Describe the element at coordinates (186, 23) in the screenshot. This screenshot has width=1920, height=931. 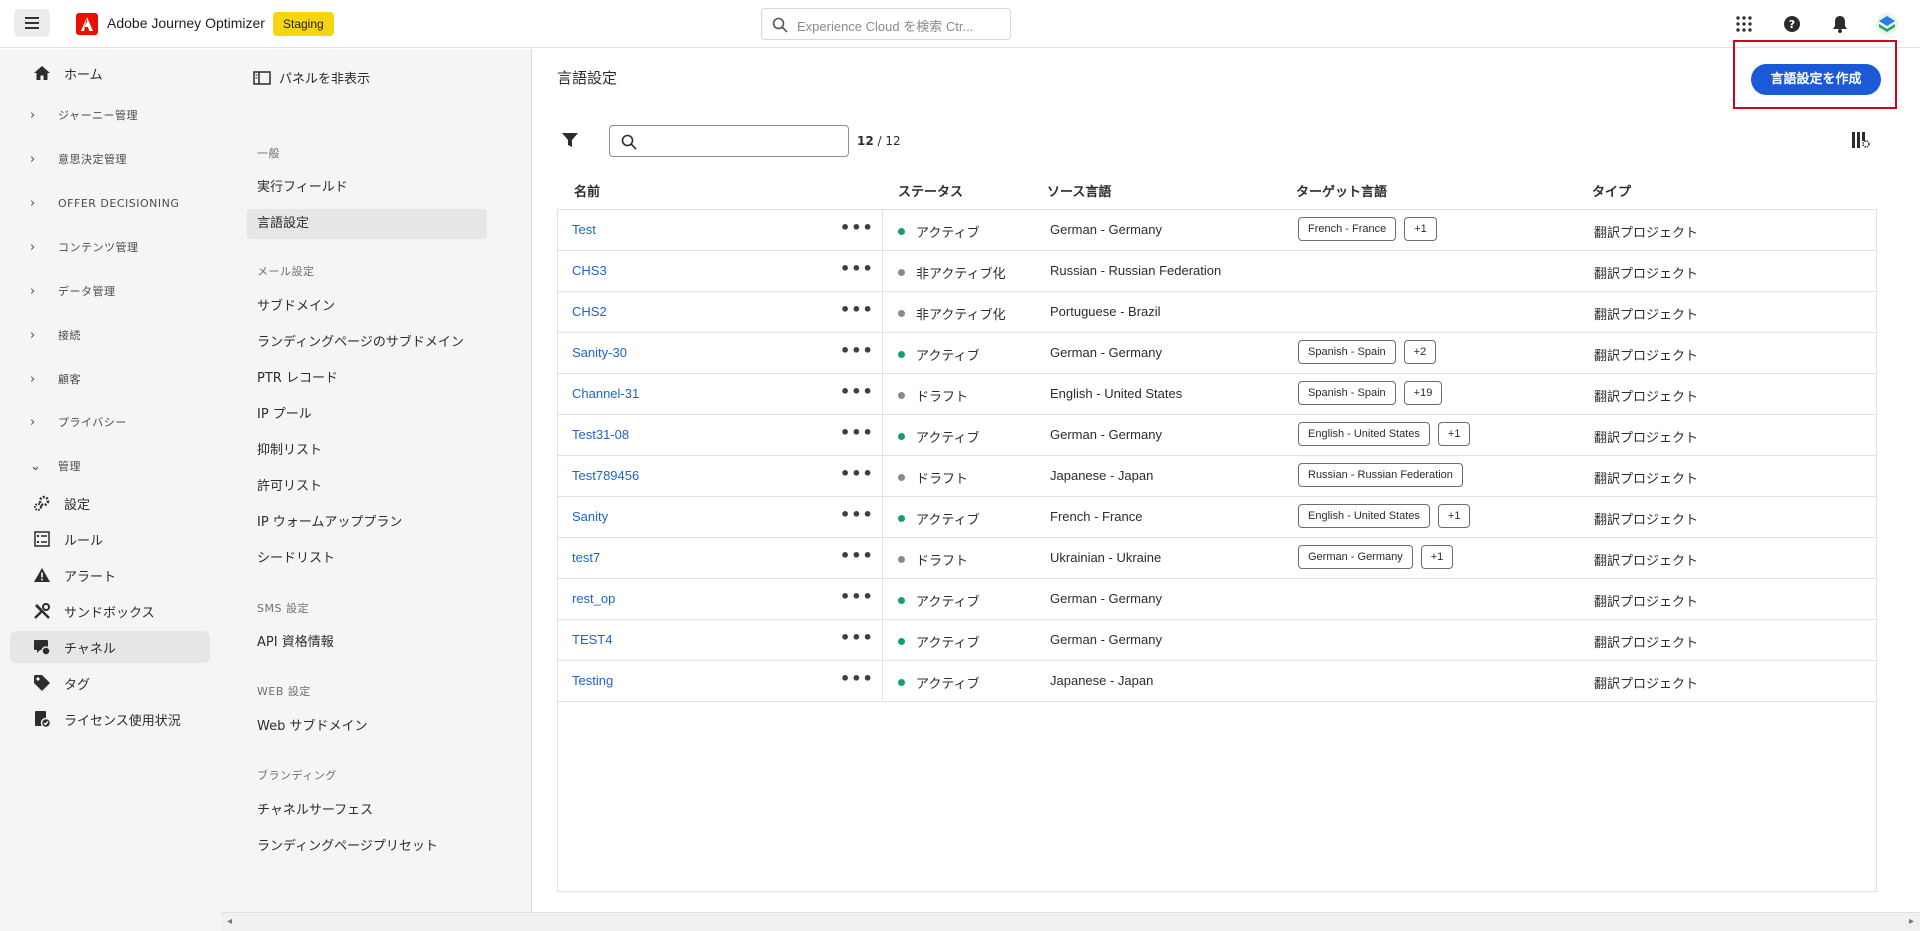
I see `app-title: Adobe Journey Optimizer` at that location.